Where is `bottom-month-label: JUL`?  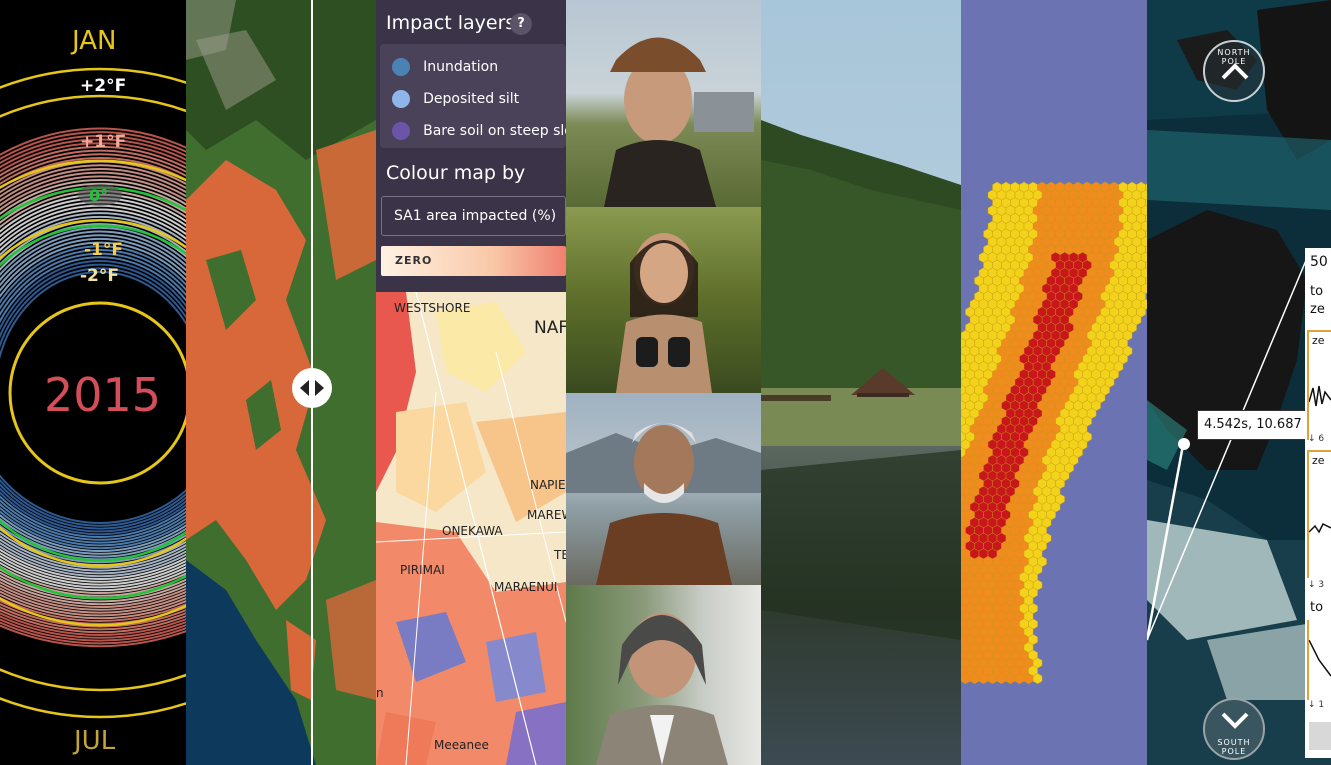 bottom-month-label: JUL is located at coordinates (95, 741).